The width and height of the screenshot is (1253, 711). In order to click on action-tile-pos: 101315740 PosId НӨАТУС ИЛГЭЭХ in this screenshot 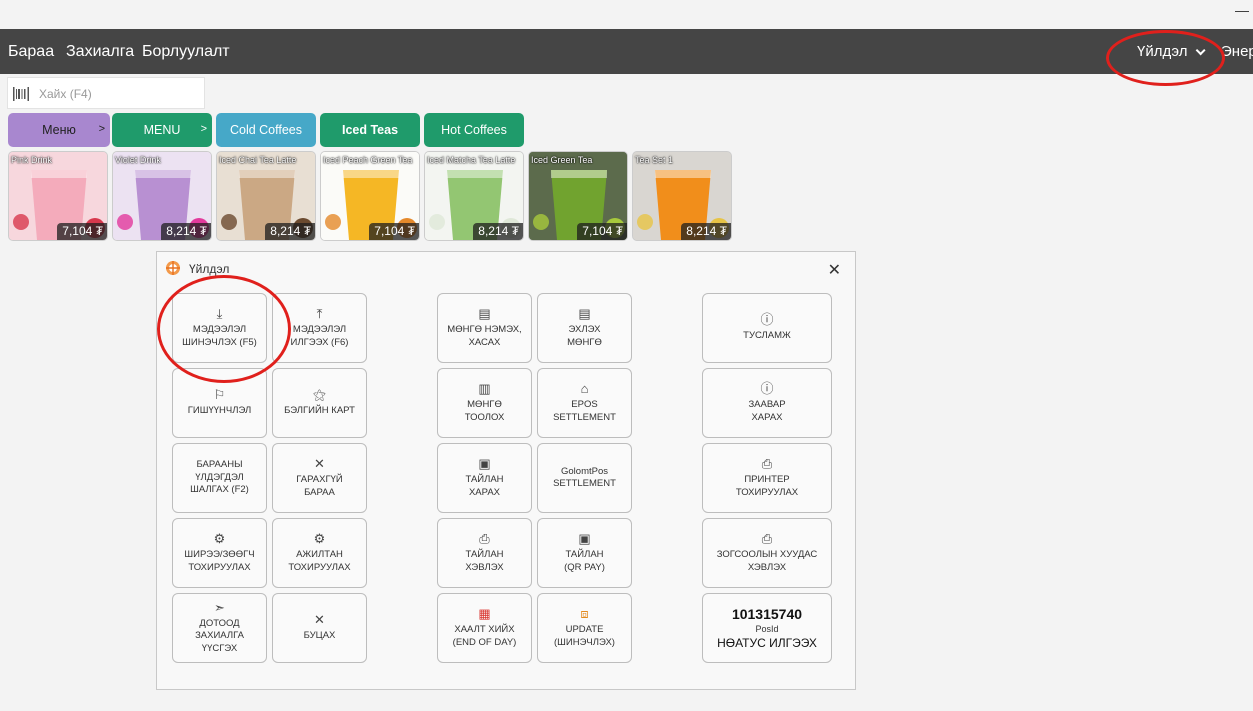, I will do `click(767, 628)`.